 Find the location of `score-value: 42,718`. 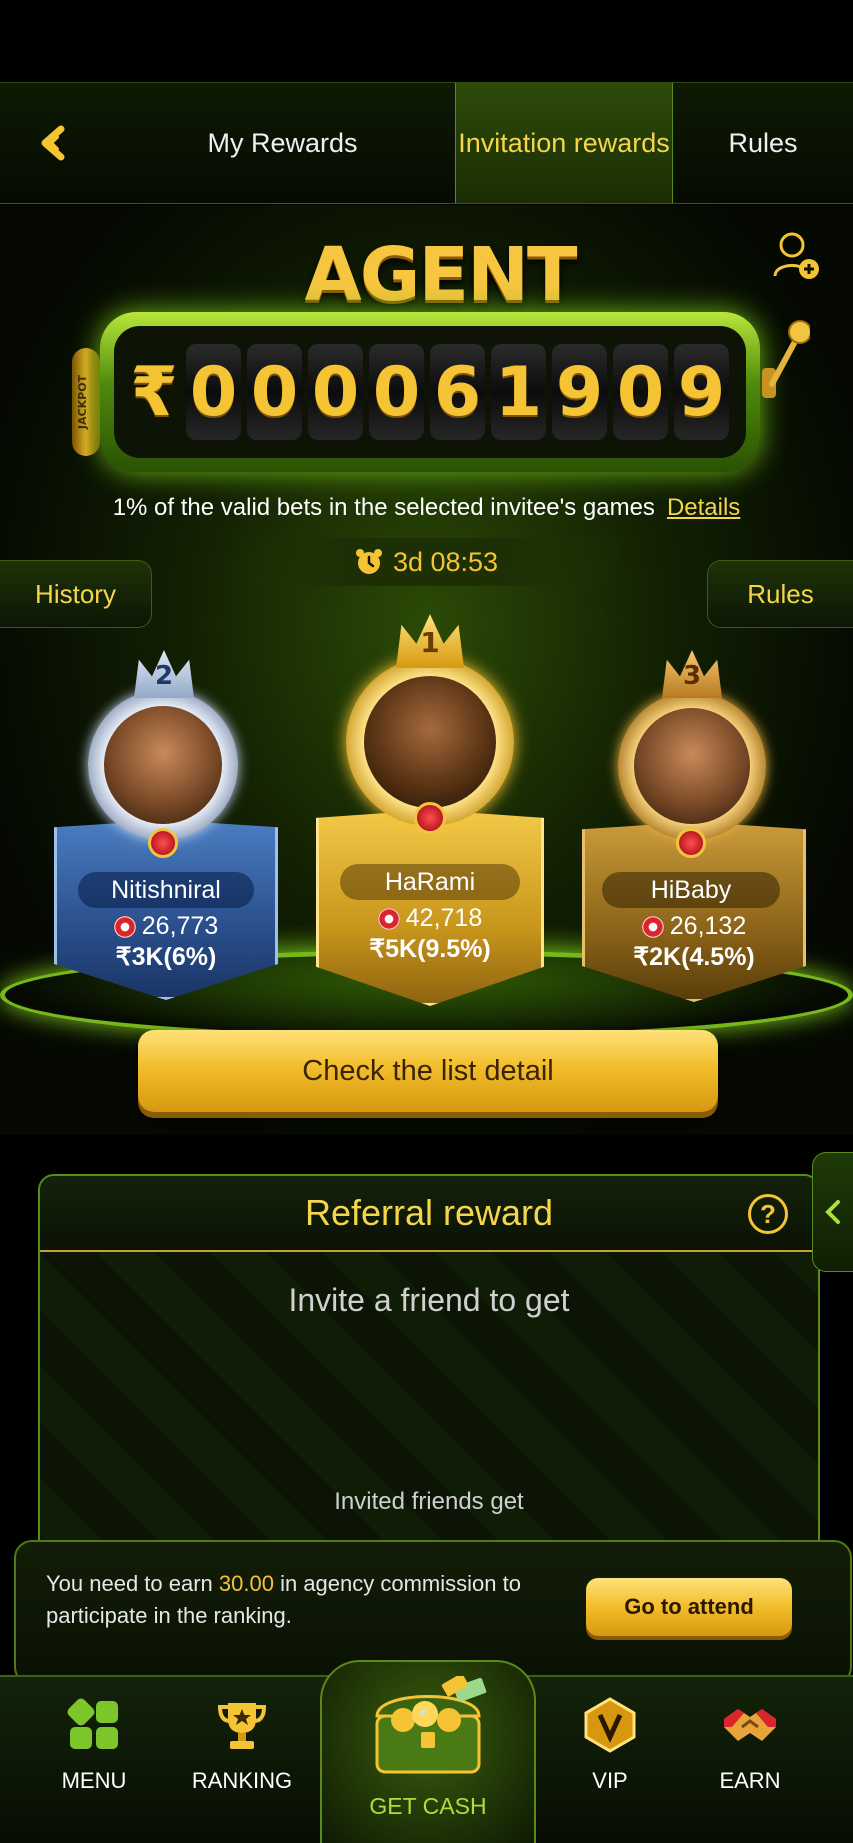

score-value: 42,718 is located at coordinates (444, 918).